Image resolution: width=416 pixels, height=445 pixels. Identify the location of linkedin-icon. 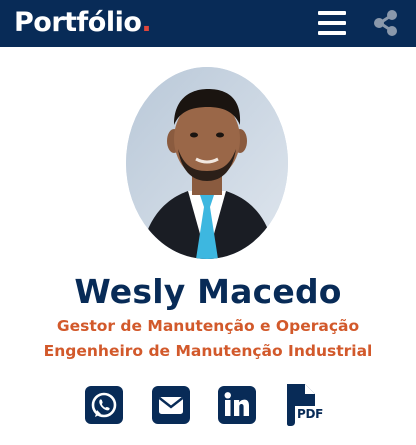
(237, 405).